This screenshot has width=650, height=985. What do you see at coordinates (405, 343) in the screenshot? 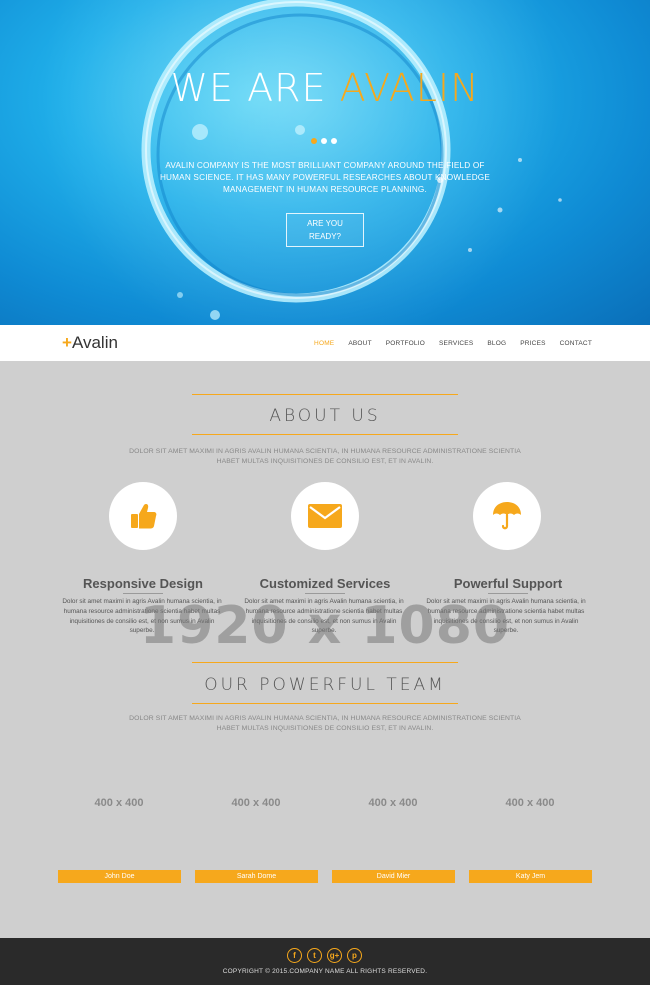
I see `nav-item-portfolio: PORTFOLIO` at bounding box center [405, 343].